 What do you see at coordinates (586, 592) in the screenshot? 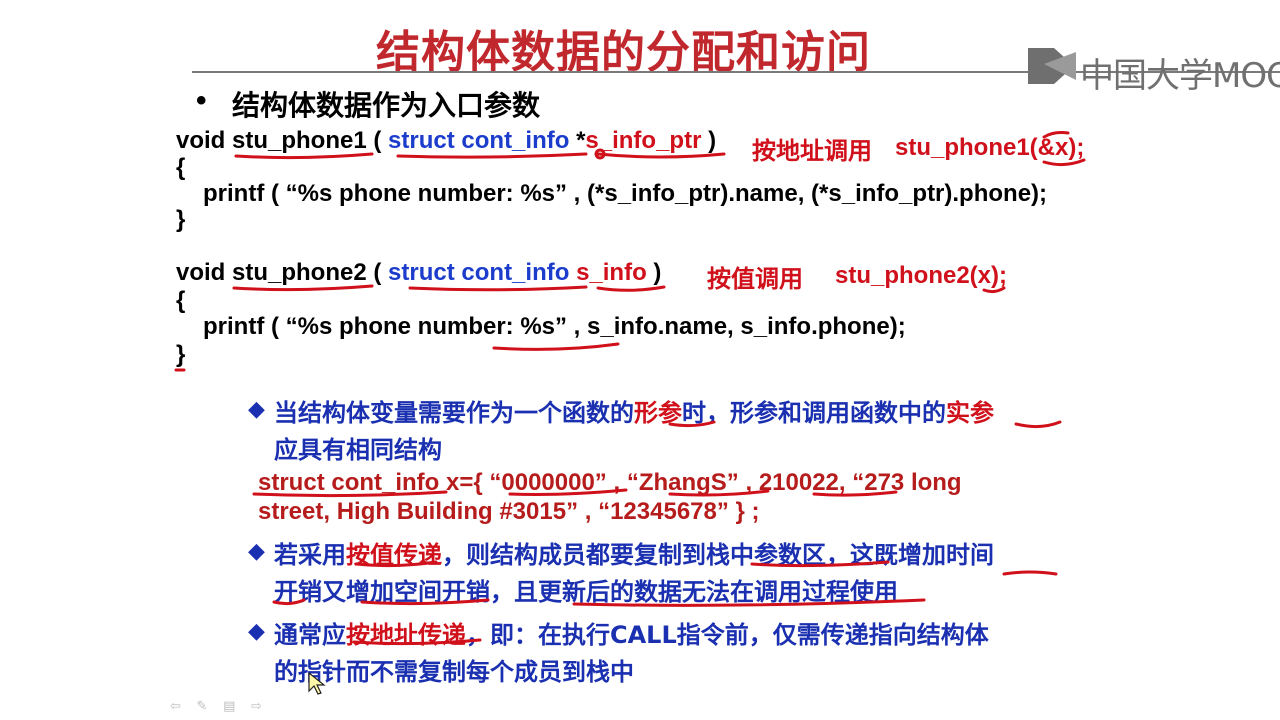
I see `note2-line2: 开销又增加空间开销，且更新后的数据无法在调用过程使用` at bounding box center [586, 592].